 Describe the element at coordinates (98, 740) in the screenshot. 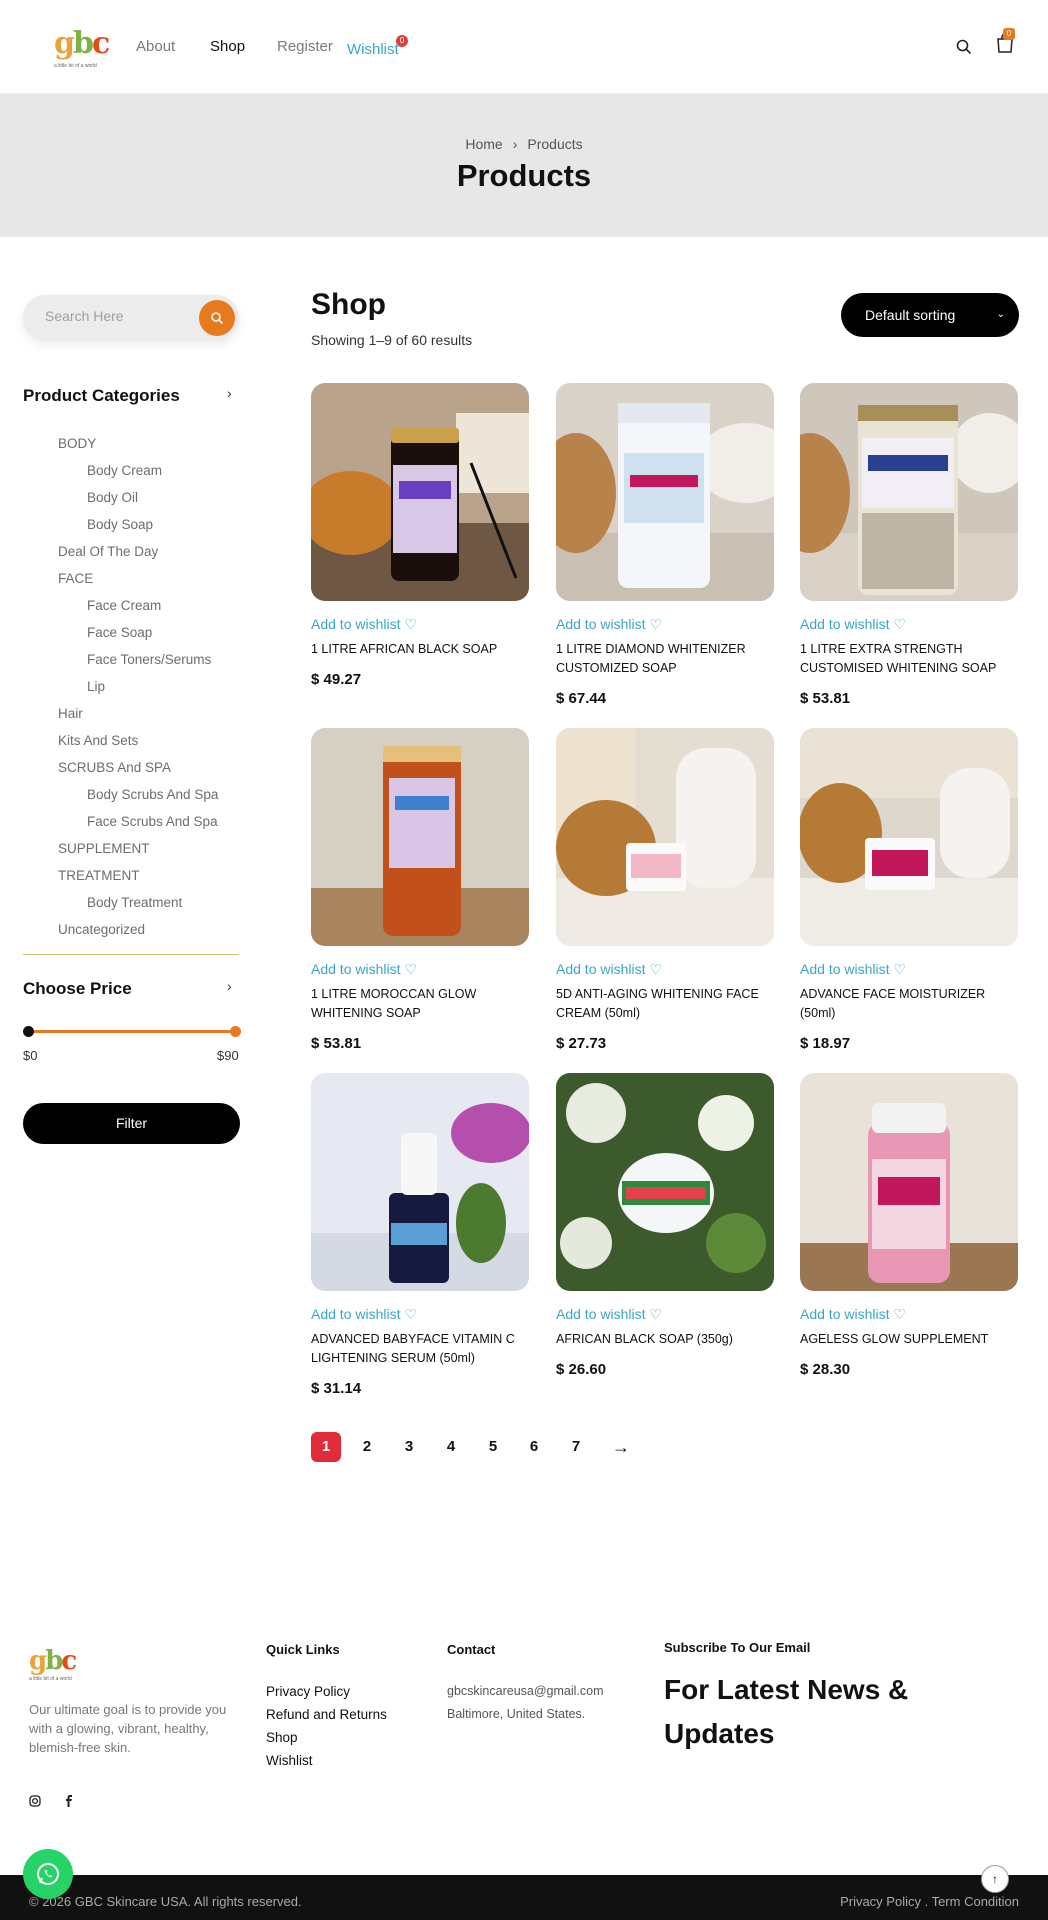

I see `category-item: Kits And Sets` at that location.